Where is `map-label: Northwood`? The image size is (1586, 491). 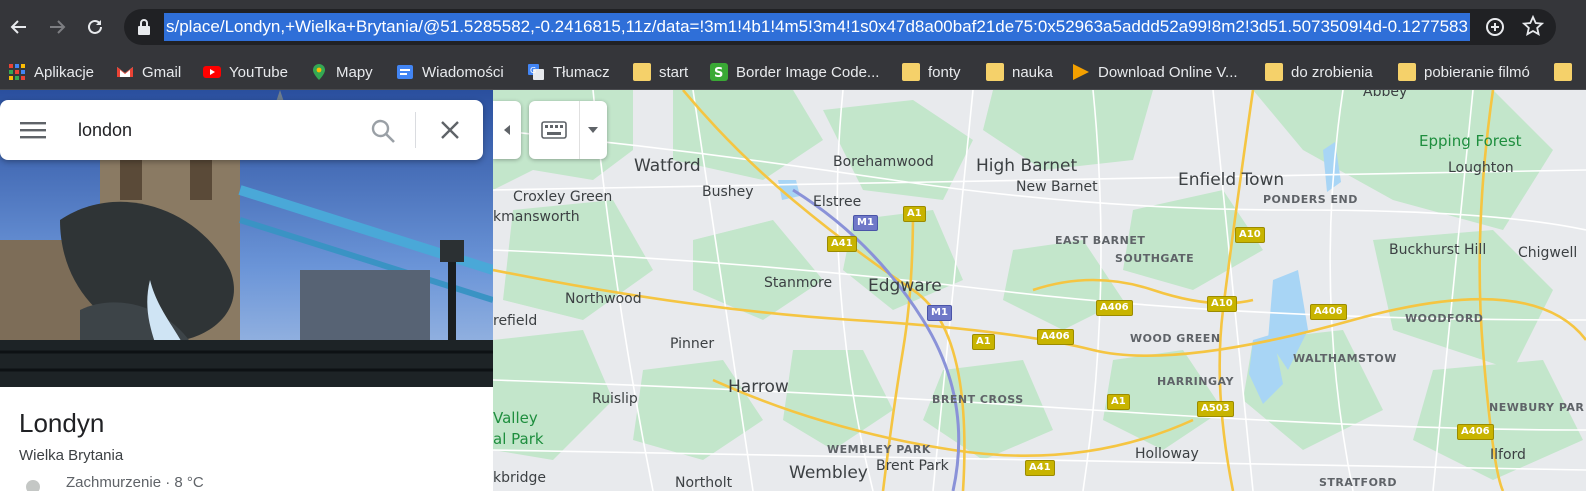
map-label: Northwood is located at coordinates (603, 299).